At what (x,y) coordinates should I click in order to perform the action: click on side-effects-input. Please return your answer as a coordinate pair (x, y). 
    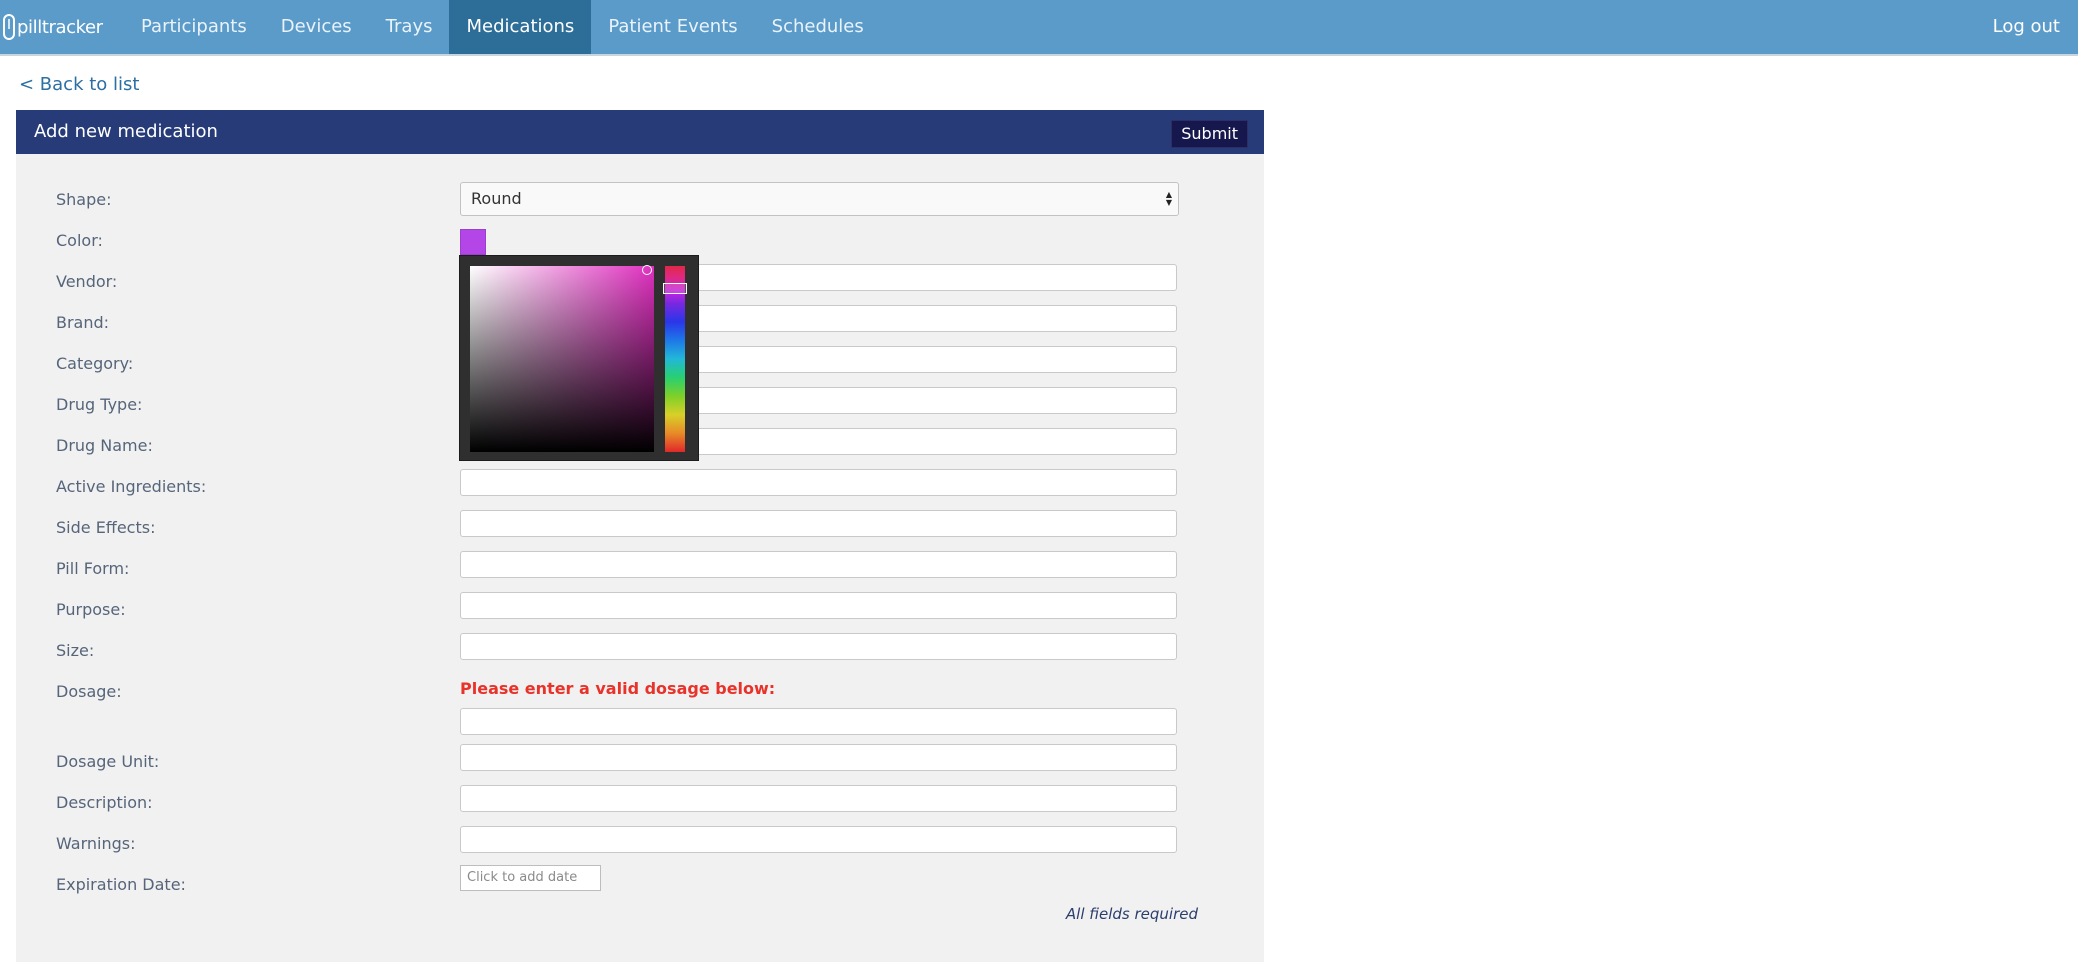
    Looking at the image, I should click on (818, 523).